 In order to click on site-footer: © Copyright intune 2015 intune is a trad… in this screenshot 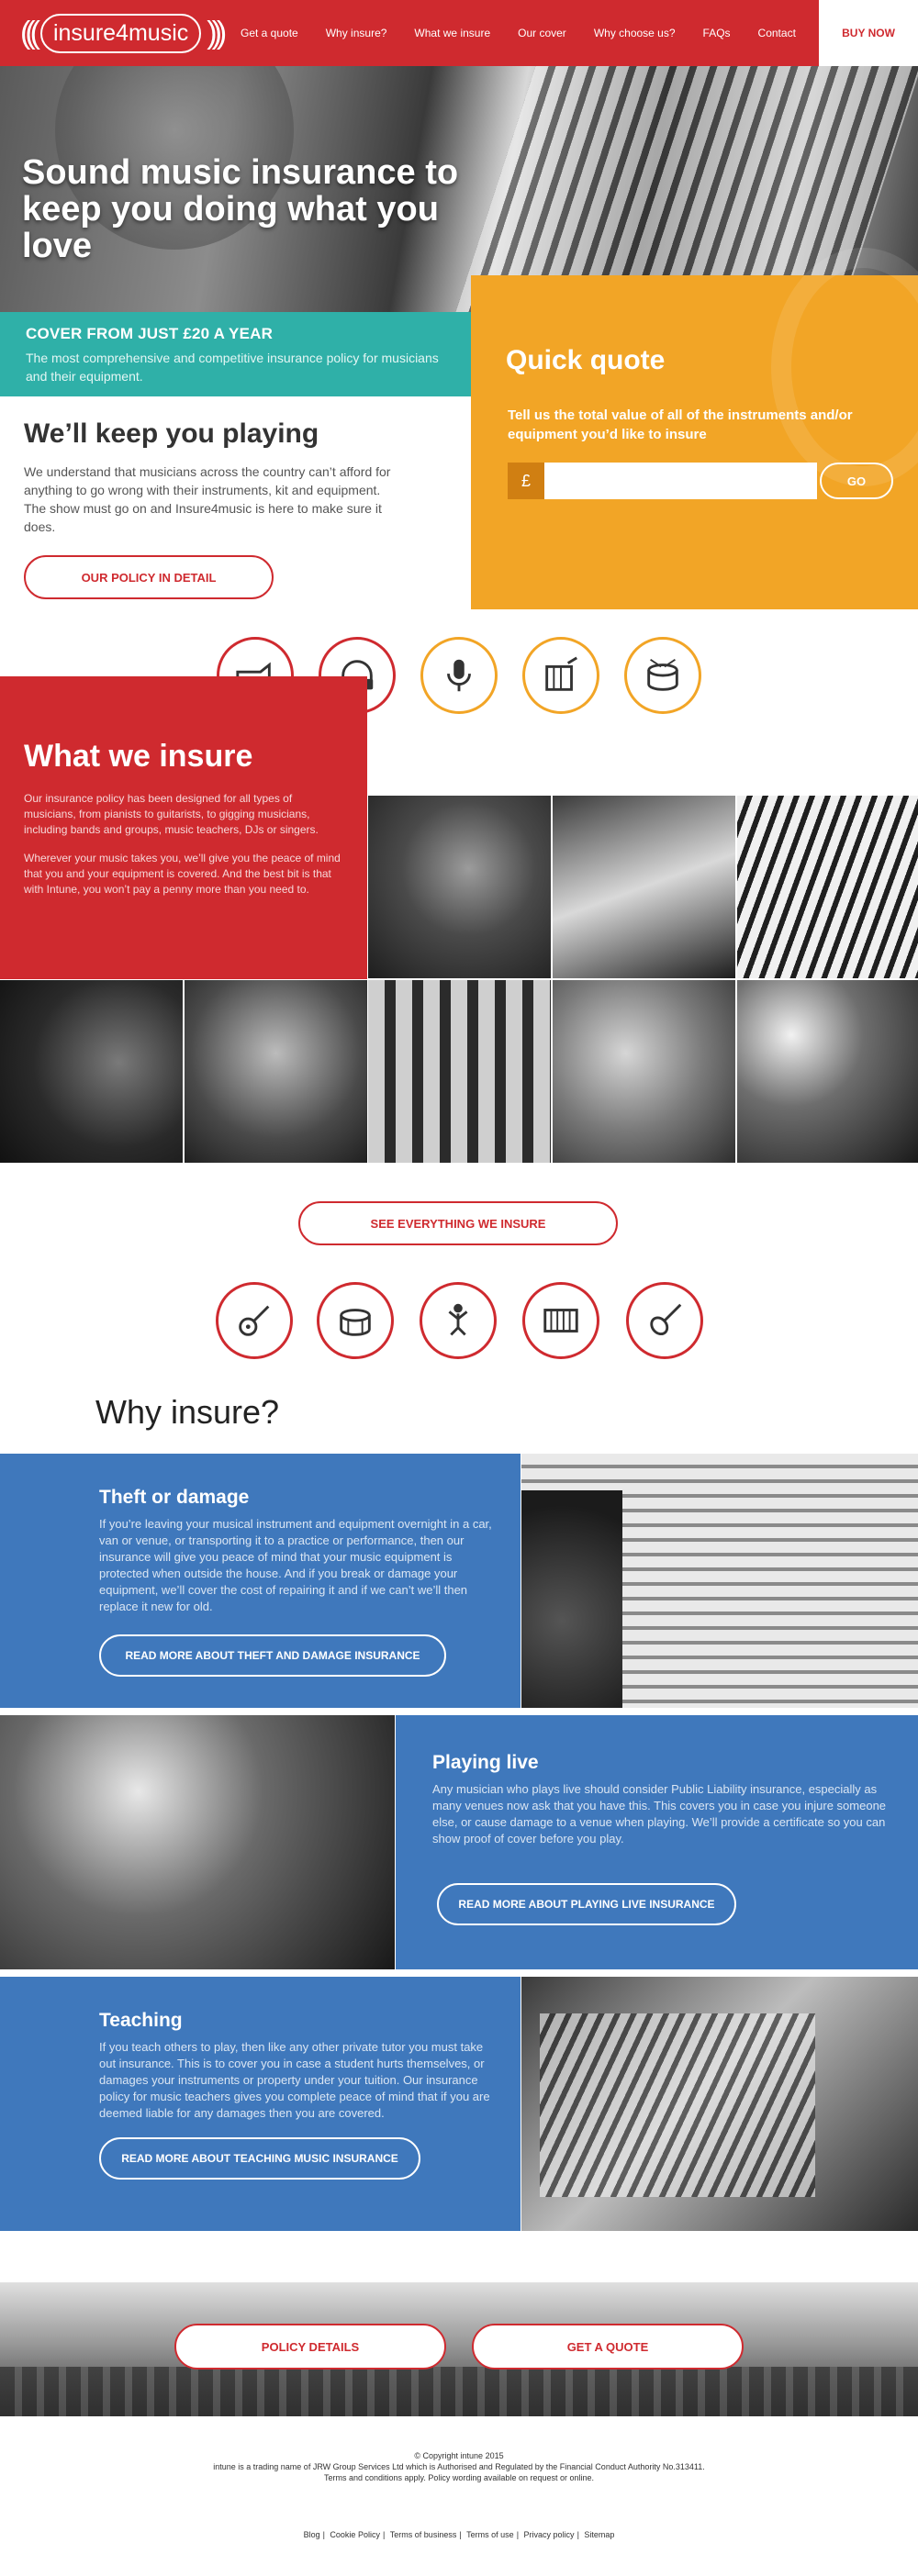, I will do `click(459, 2495)`.